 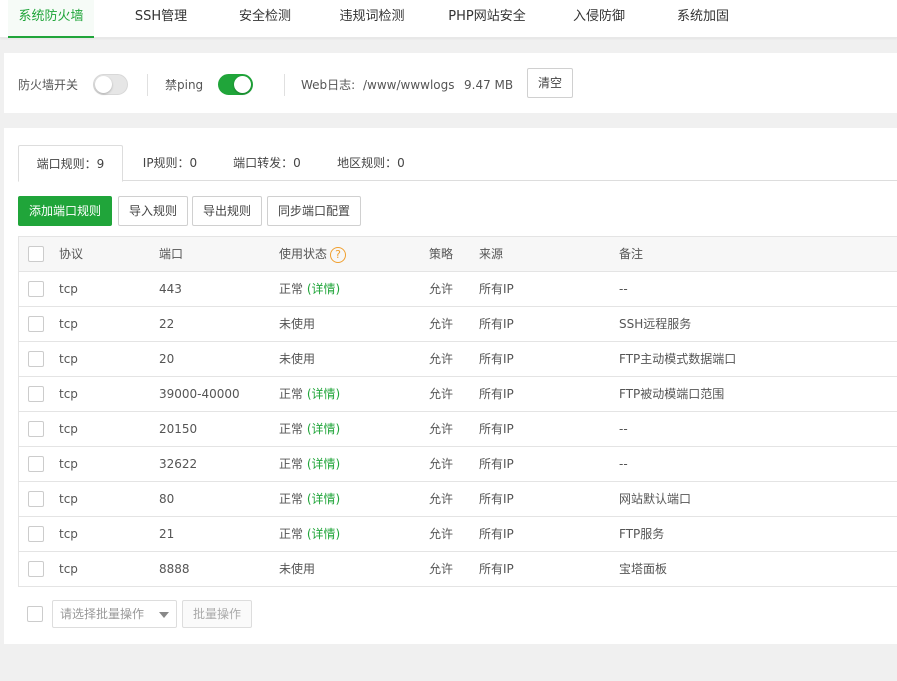 What do you see at coordinates (458, 569) in the screenshot?
I see `table-row: tcp 8888 未使用 允许 所有IP 宝塔面板` at bounding box center [458, 569].